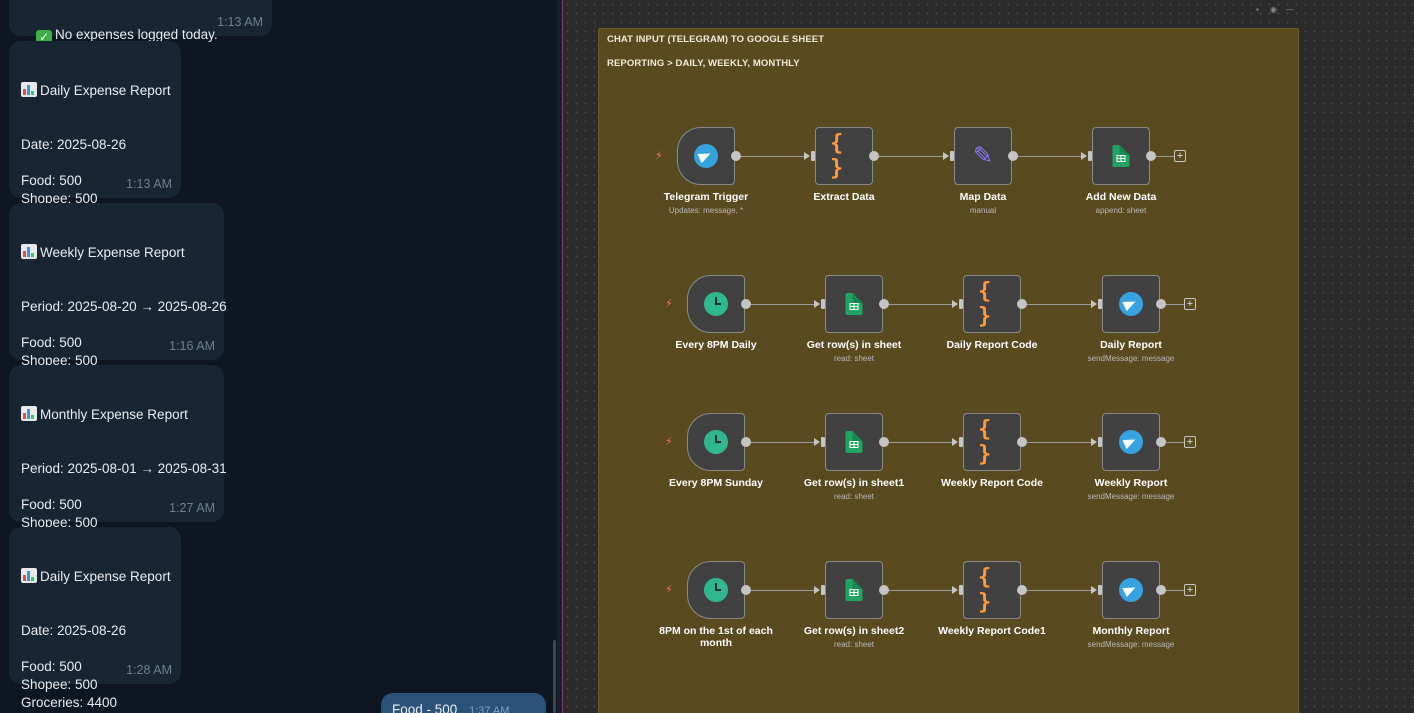 The image size is (1414, 713). Describe the element at coordinates (1274, 10) in the screenshot. I see `palette-icon: ◉` at that location.